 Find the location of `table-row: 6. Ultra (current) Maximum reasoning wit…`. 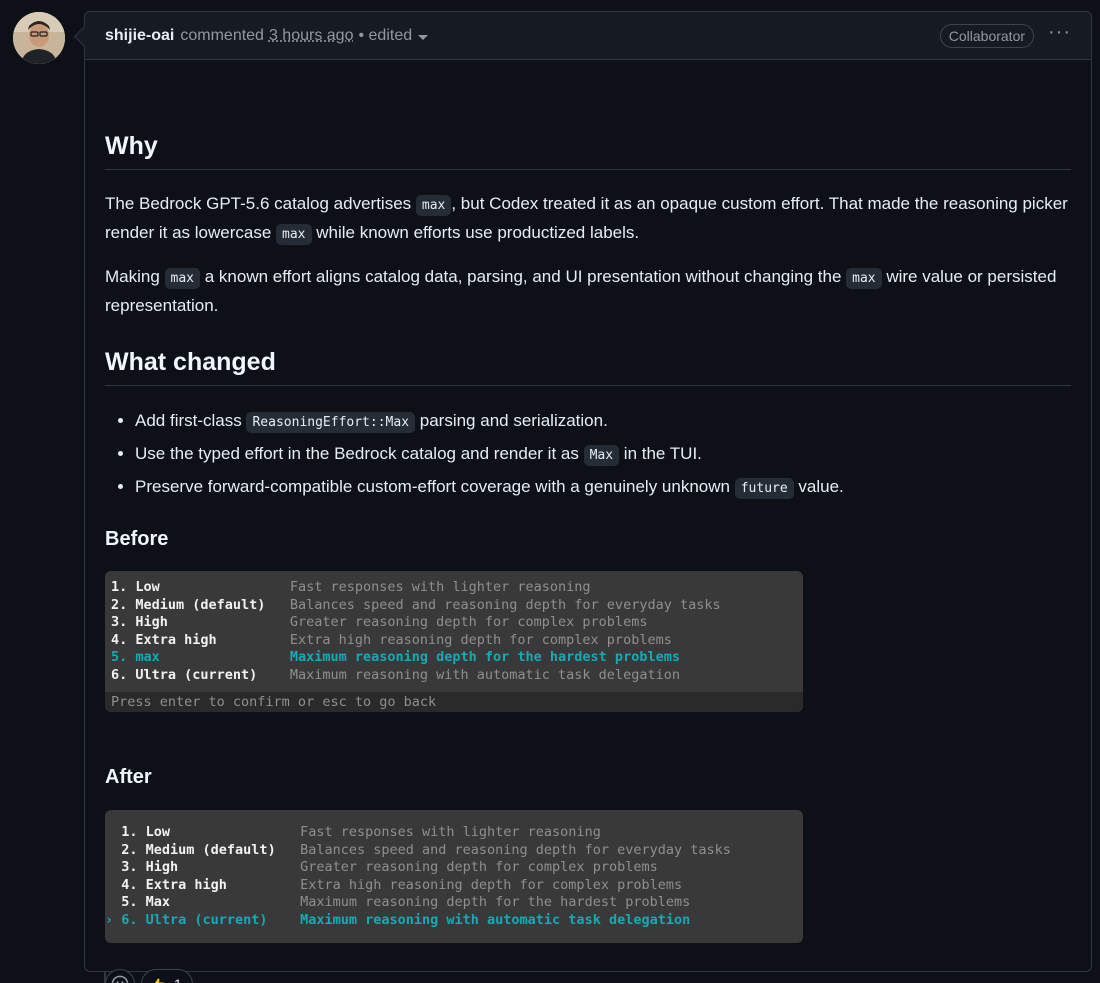

table-row: 6. Ultra (current) Maximum reasoning wit… is located at coordinates (457, 676).